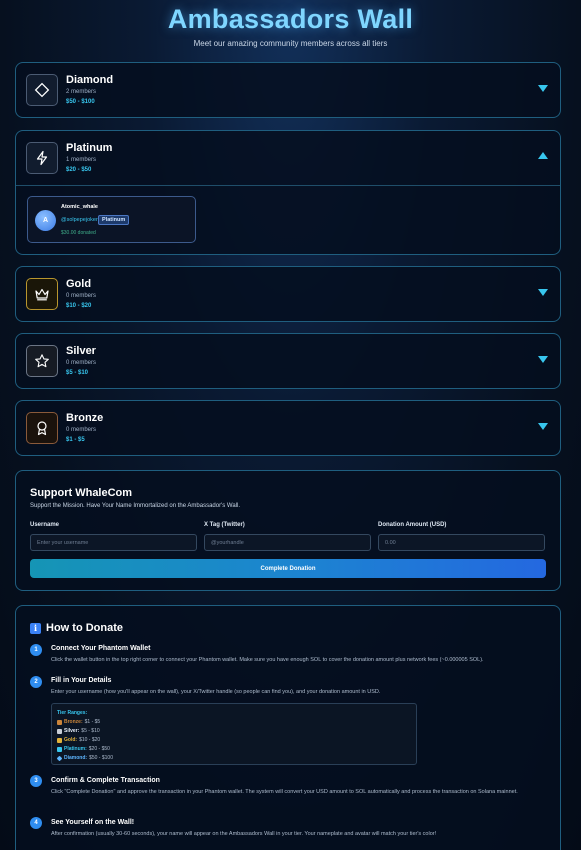 The width and height of the screenshot is (581, 850). I want to click on silver-medal-icon, so click(59, 731).